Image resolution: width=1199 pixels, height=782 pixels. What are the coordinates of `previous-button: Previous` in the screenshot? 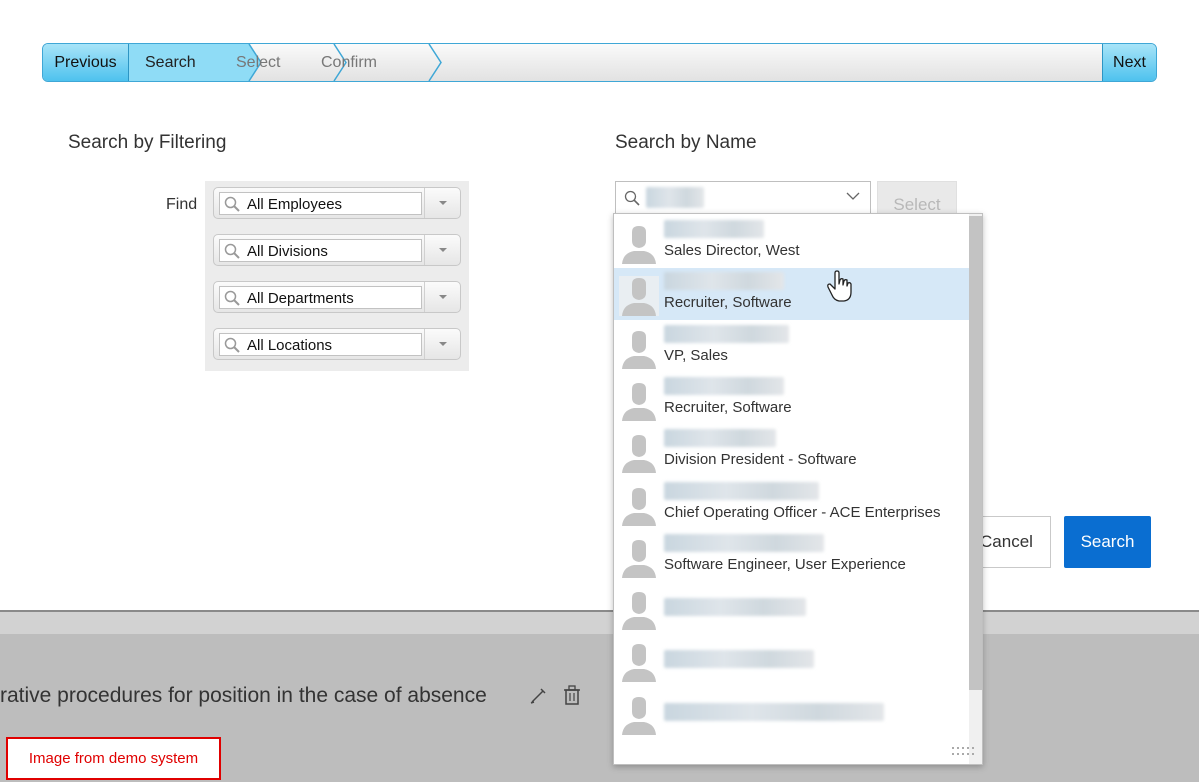 It's located at (86, 62).